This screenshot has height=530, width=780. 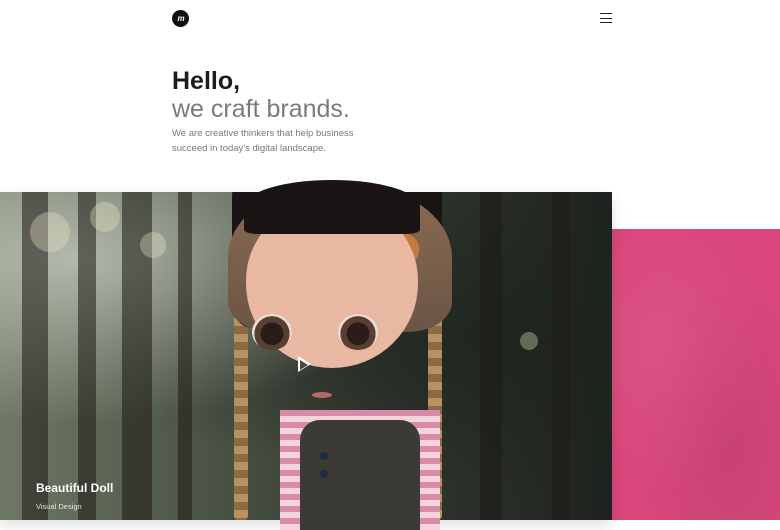 What do you see at coordinates (241, 411) in the screenshot?
I see `doll-braid` at bounding box center [241, 411].